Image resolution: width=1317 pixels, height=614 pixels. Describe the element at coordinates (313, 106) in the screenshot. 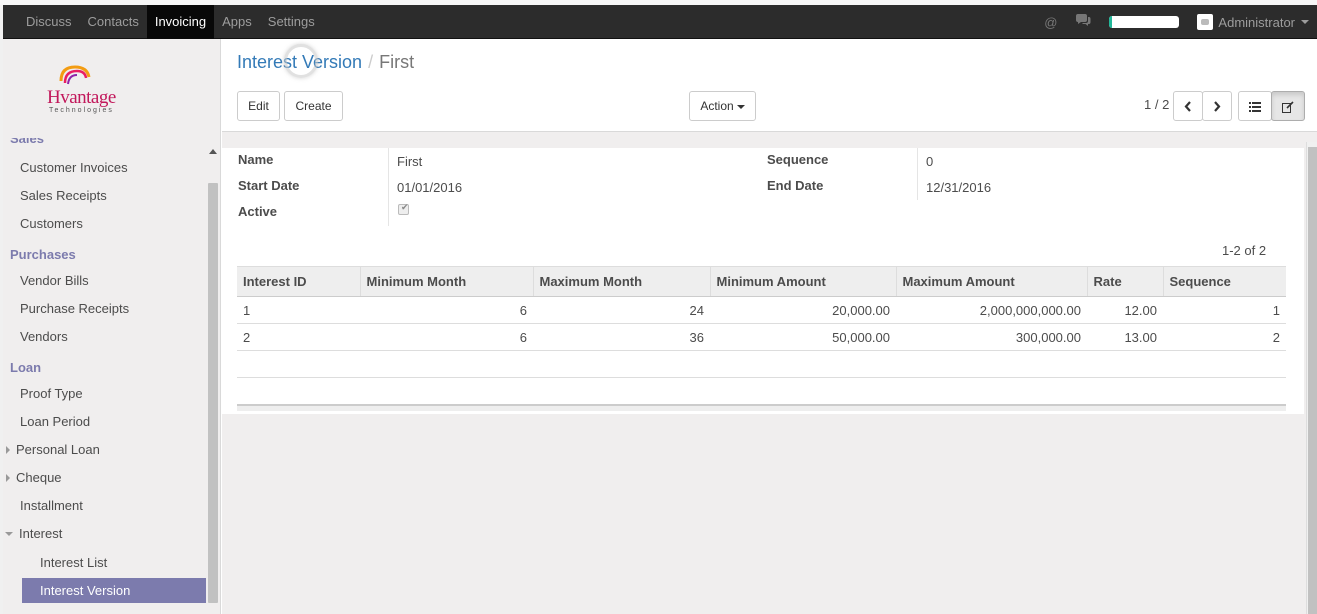

I see `create-button: Create` at that location.